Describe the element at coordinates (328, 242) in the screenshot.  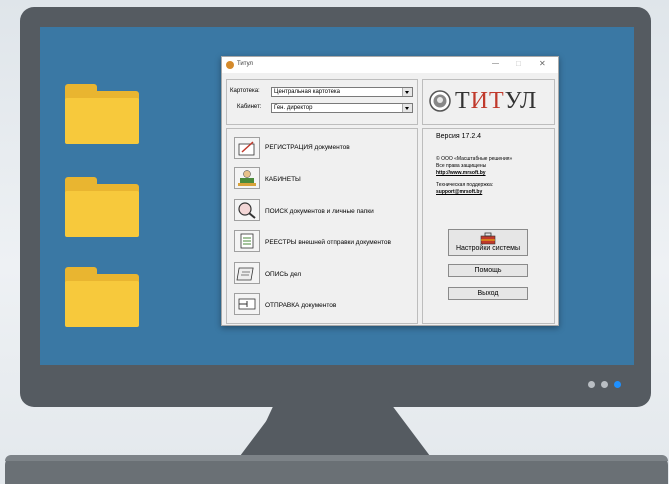
I see `nav-label: РЕЕСТРЫ внешней отправки документов` at that location.